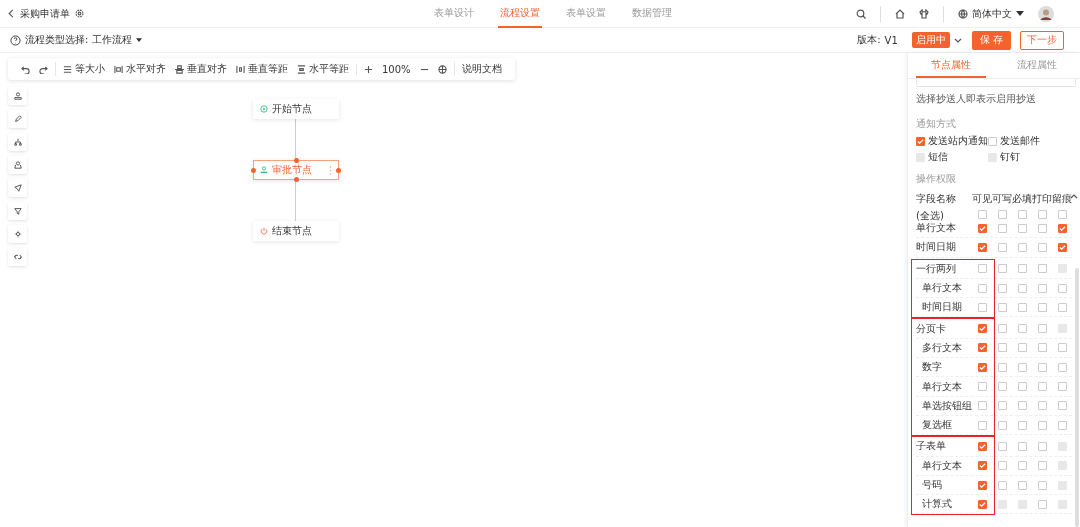 The height and width of the screenshot is (527, 1080). Describe the element at coordinates (262, 69) in the screenshot. I see `toolbar-button: 垂直等距` at that location.